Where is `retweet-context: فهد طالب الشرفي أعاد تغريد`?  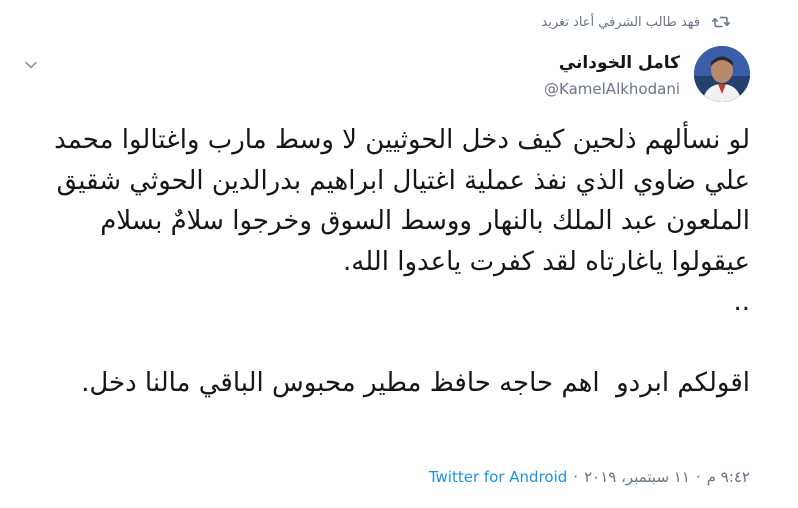
retweet-context: فهد طالب الشرفي أعاد تغريد is located at coordinates (635, 22).